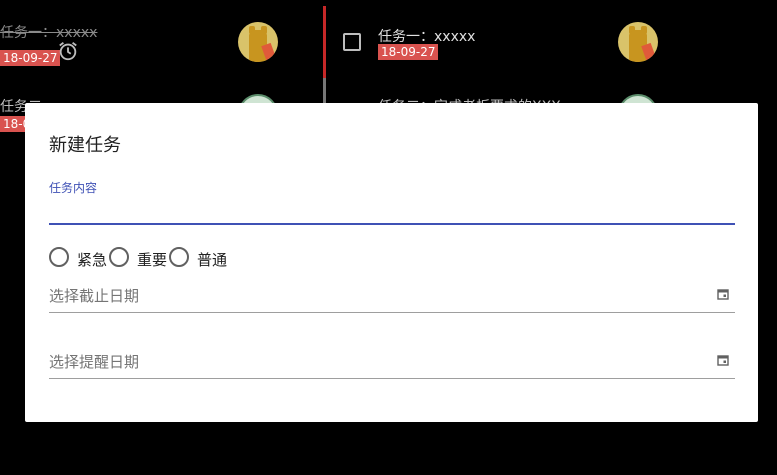  What do you see at coordinates (392, 298) in the screenshot?
I see `due-date-field: 选择截止日期` at bounding box center [392, 298].